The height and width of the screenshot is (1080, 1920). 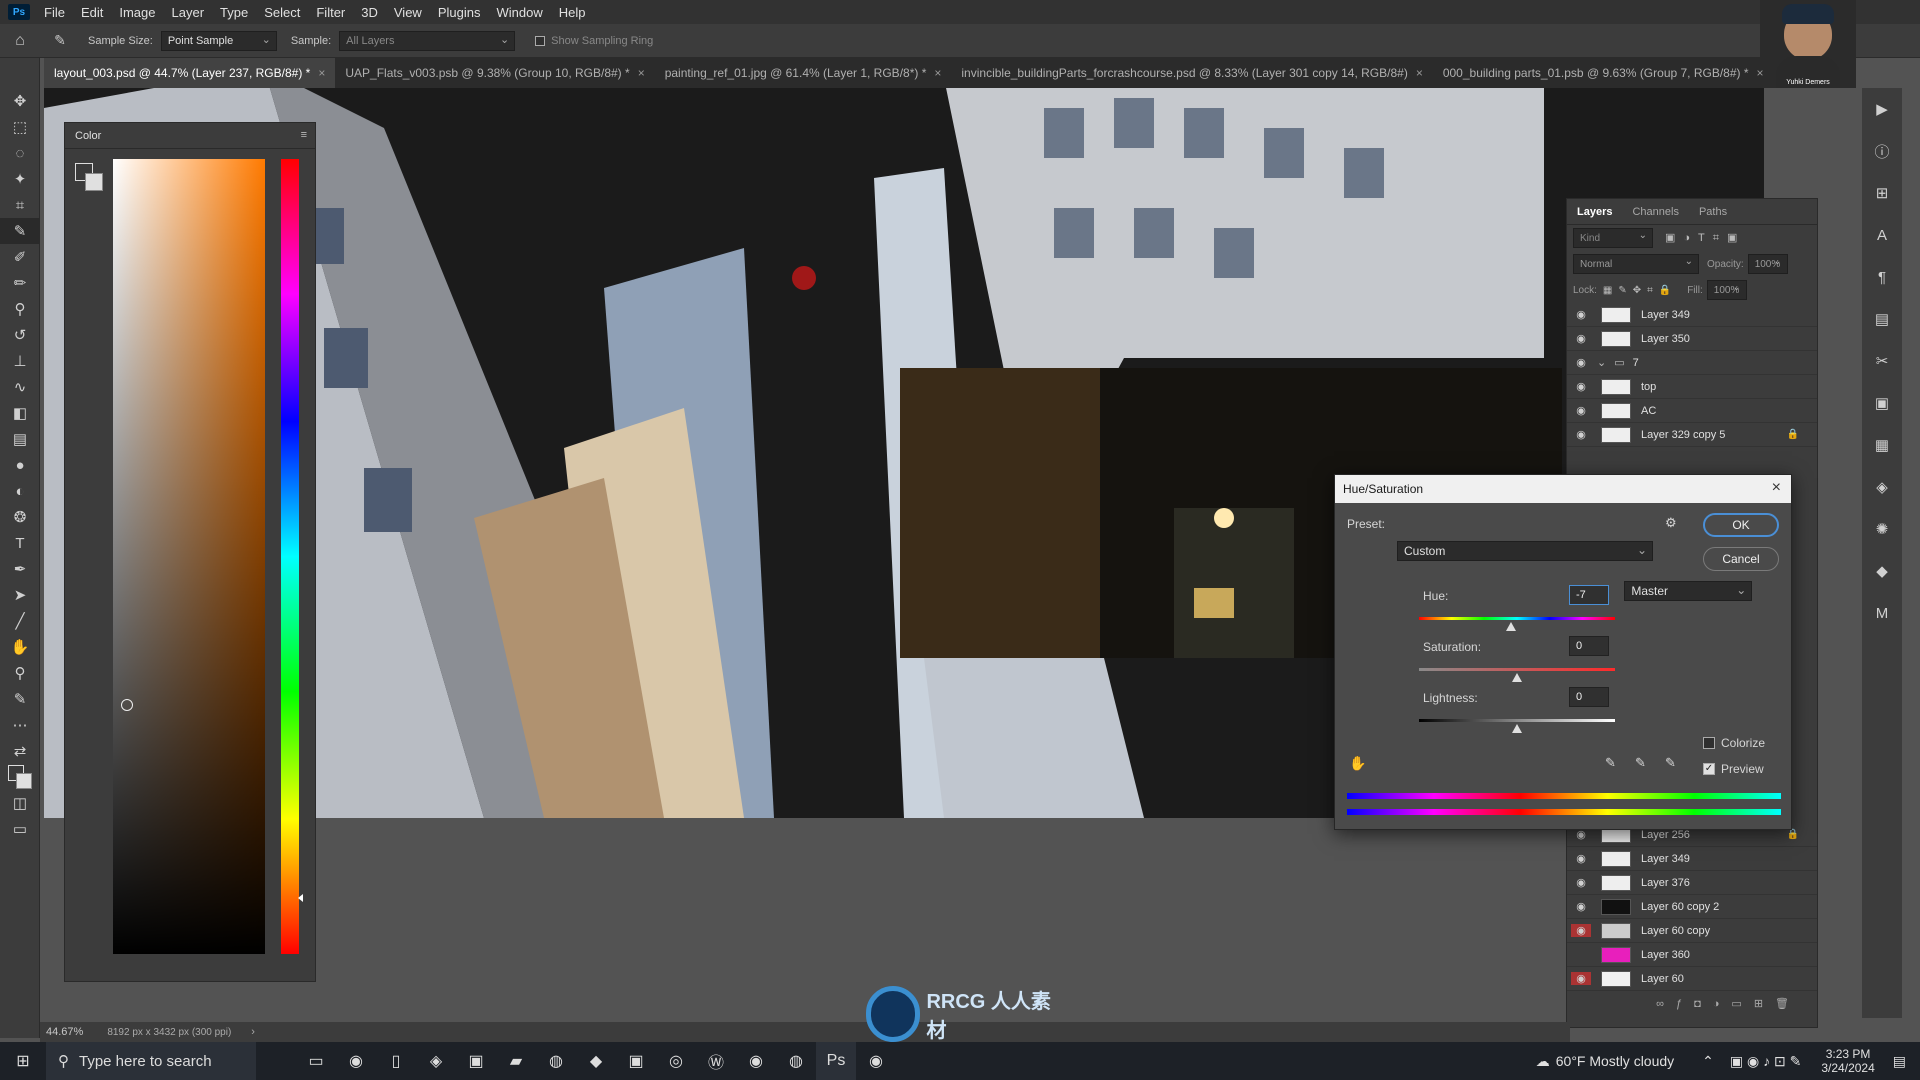 I want to click on lasso-tool-icon: ◌, so click(x=20, y=153).